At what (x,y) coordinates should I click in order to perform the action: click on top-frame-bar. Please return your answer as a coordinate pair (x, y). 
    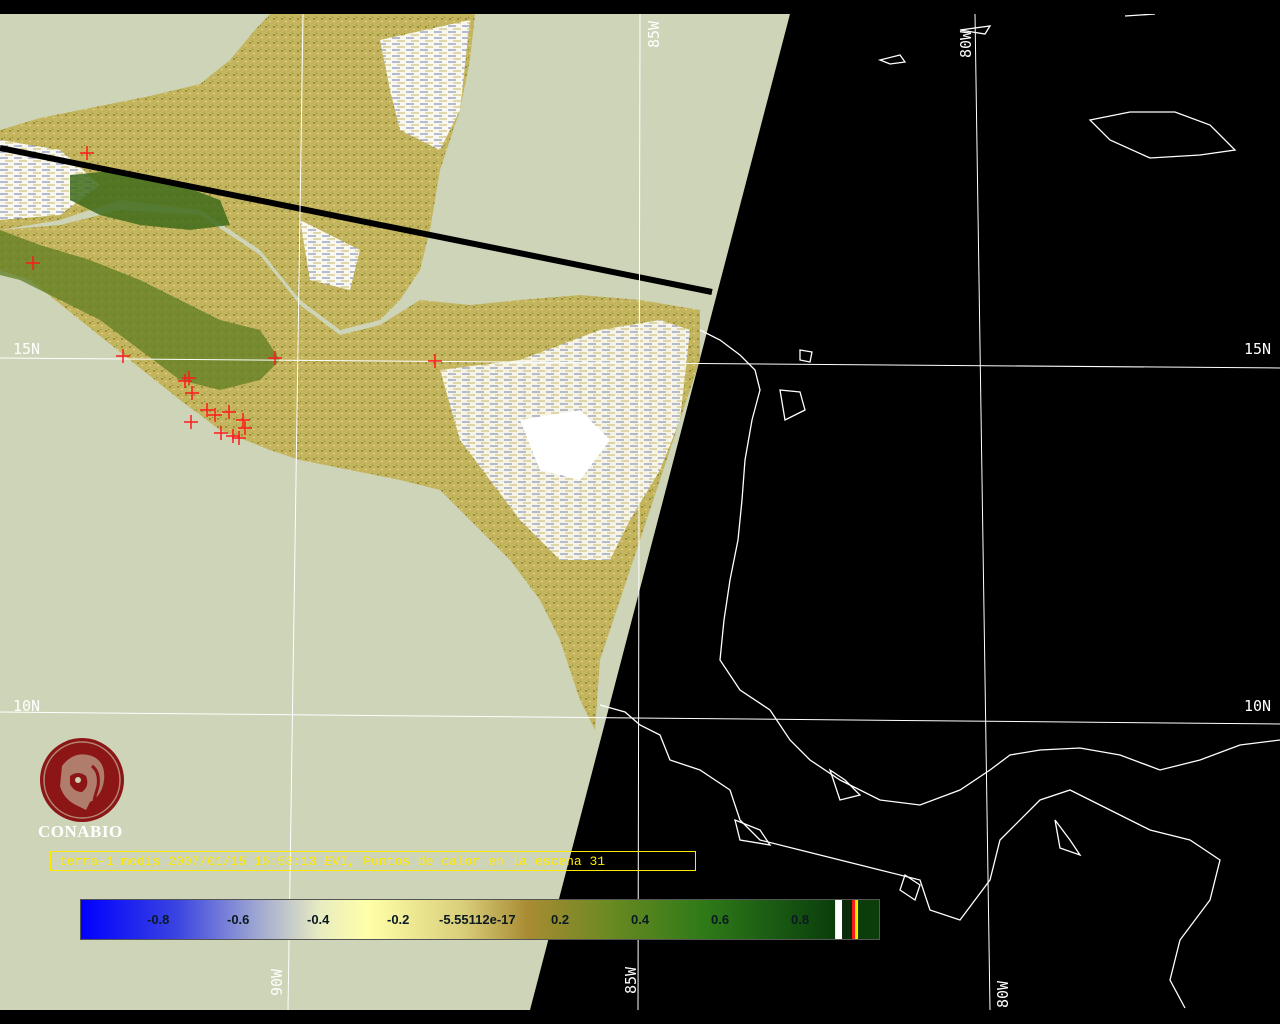
    Looking at the image, I should click on (640, 7).